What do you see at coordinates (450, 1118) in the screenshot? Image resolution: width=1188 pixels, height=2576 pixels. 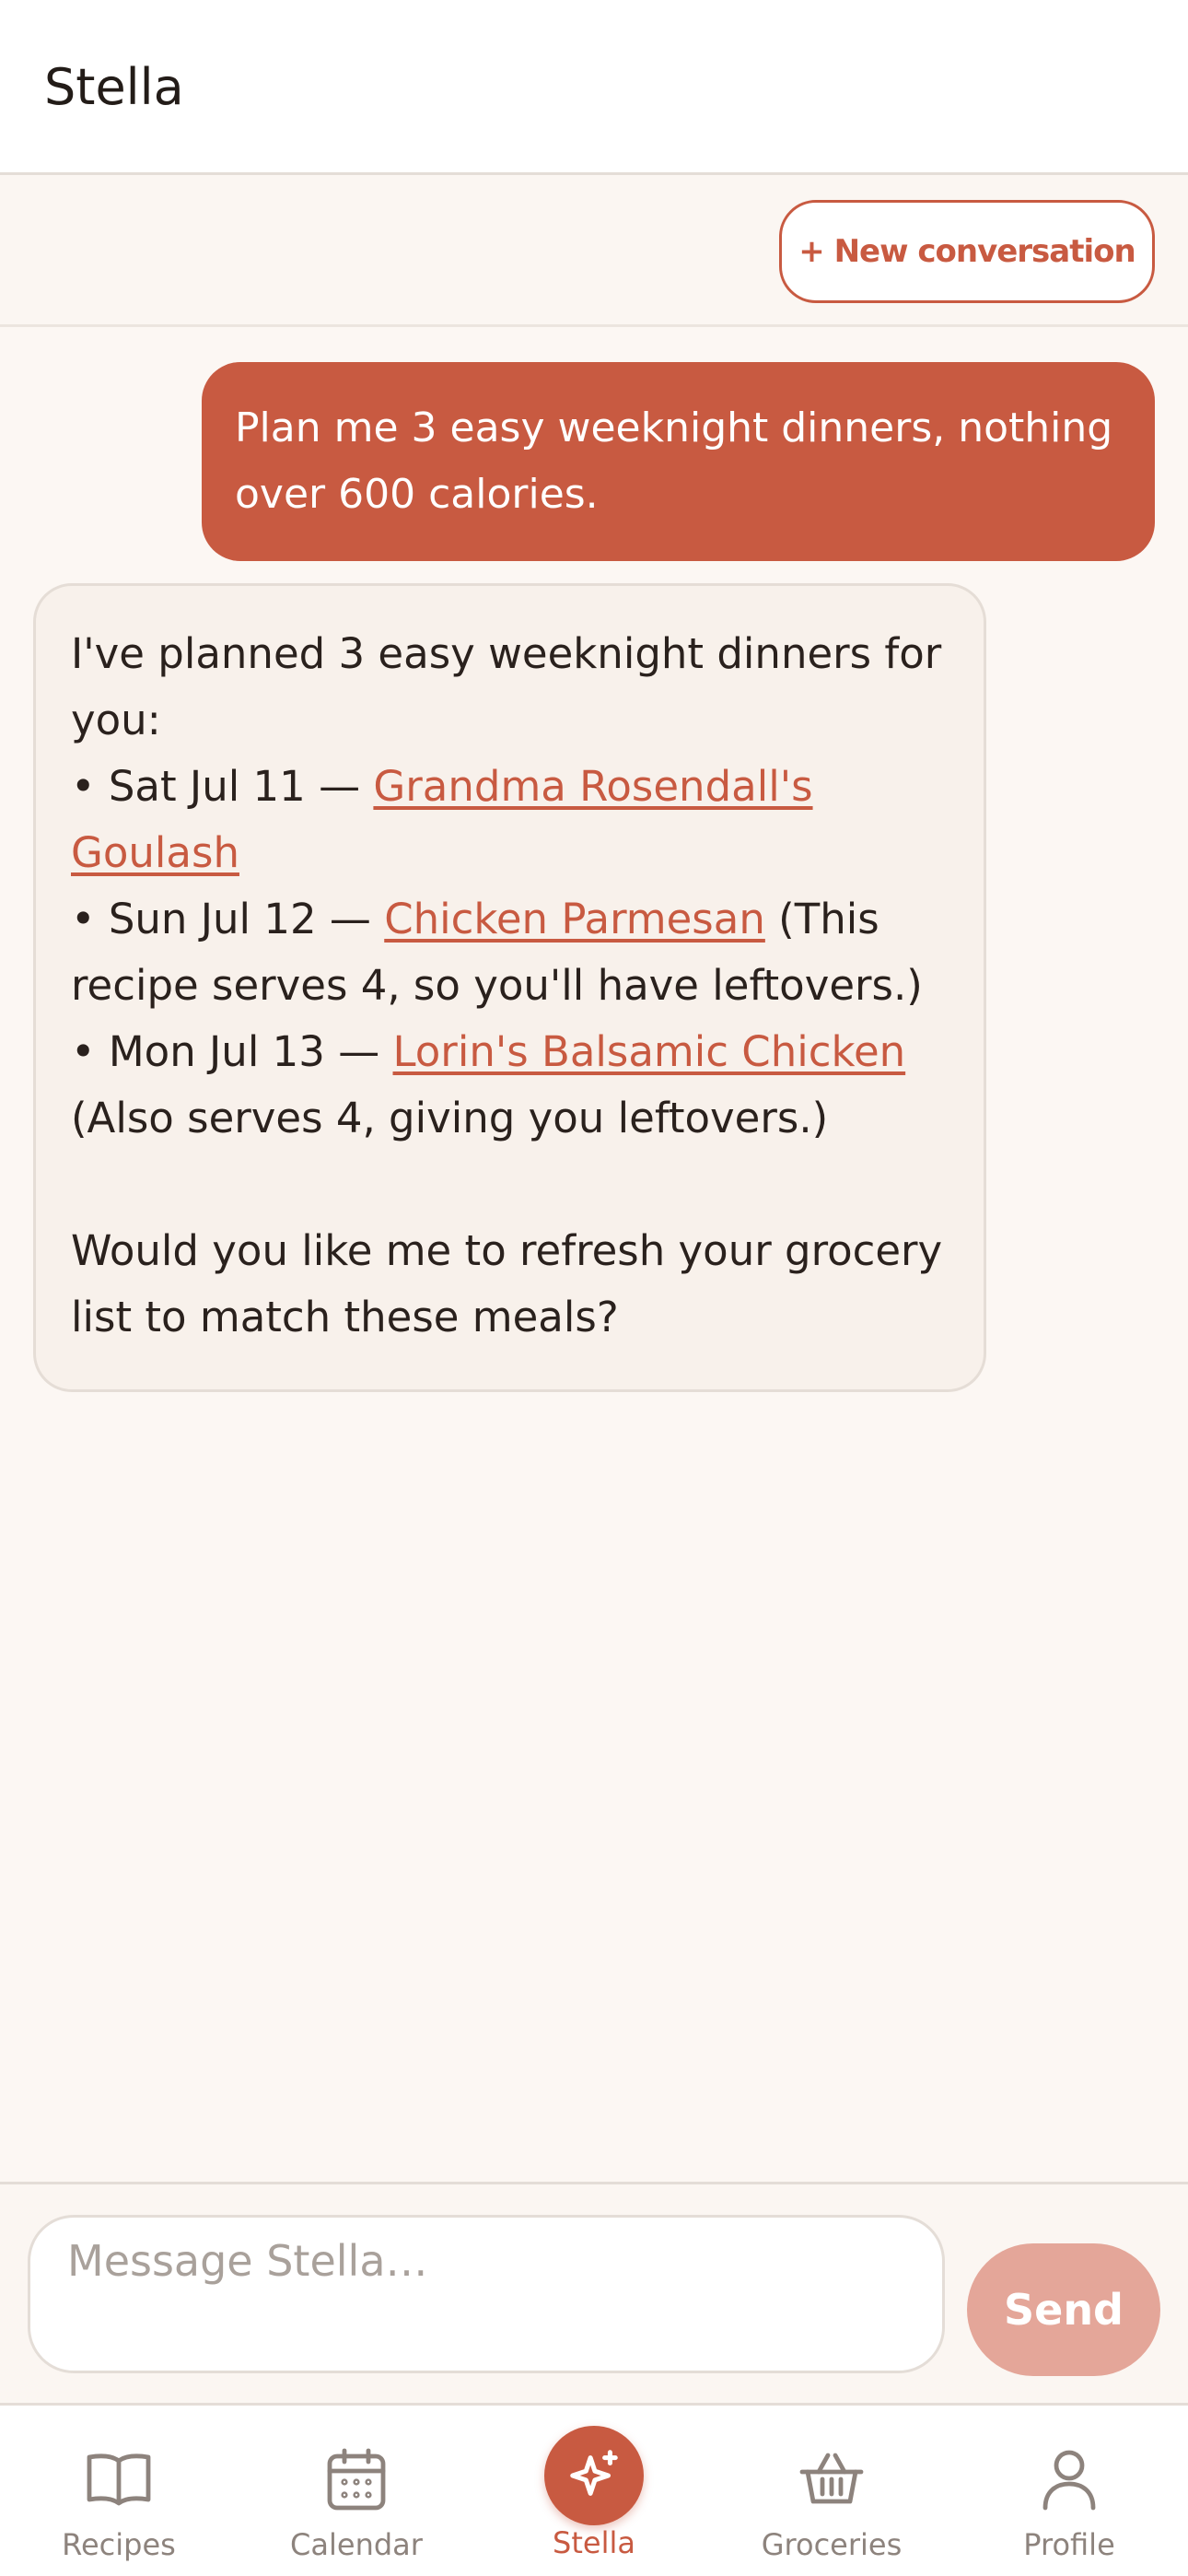 I see `meal-note: (Also serves 4, giving you leftovers.)` at bounding box center [450, 1118].